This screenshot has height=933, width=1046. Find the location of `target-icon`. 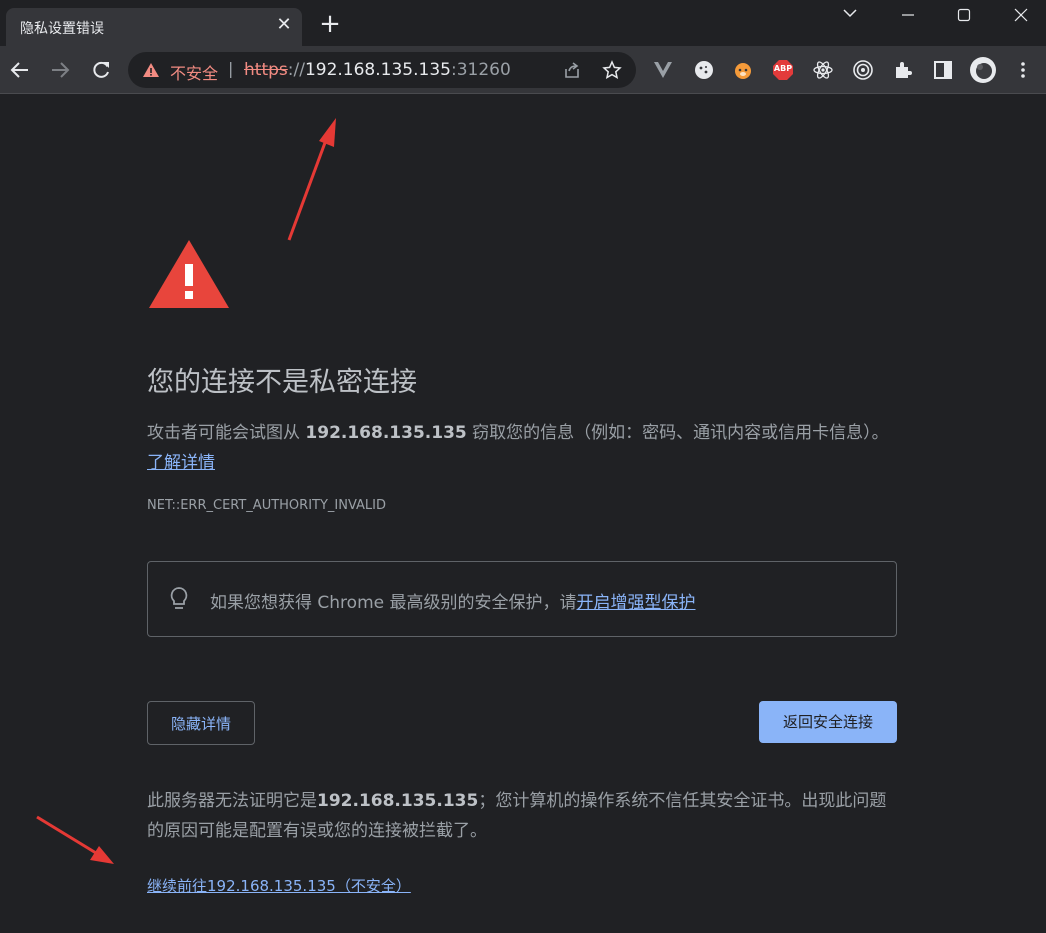

target-icon is located at coordinates (863, 70).